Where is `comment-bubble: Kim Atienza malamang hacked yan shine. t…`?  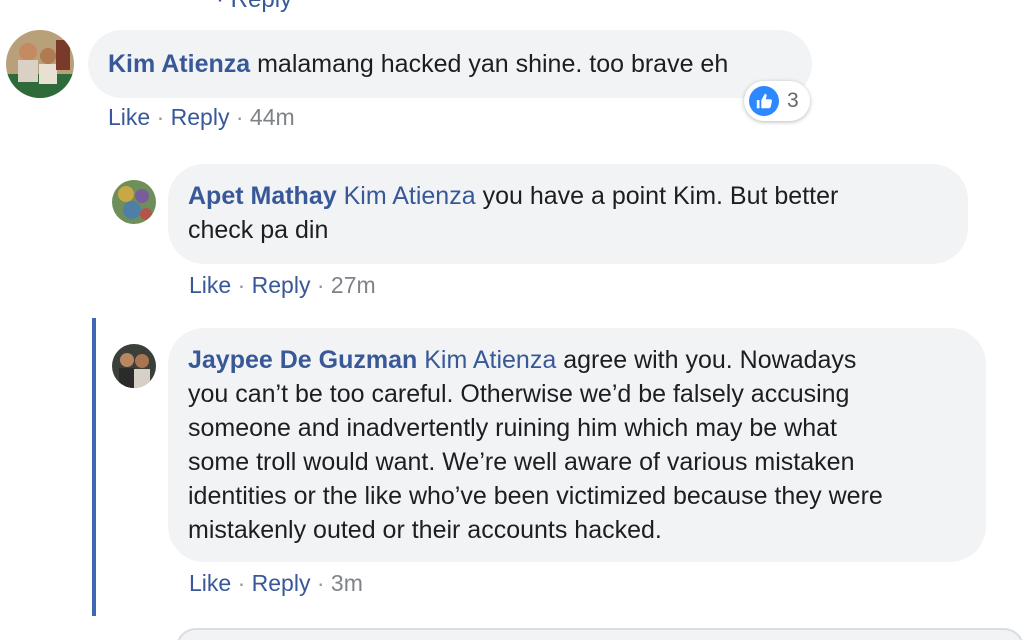
comment-bubble: Kim Atienza malamang hacked yan shine. t… is located at coordinates (450, 64).